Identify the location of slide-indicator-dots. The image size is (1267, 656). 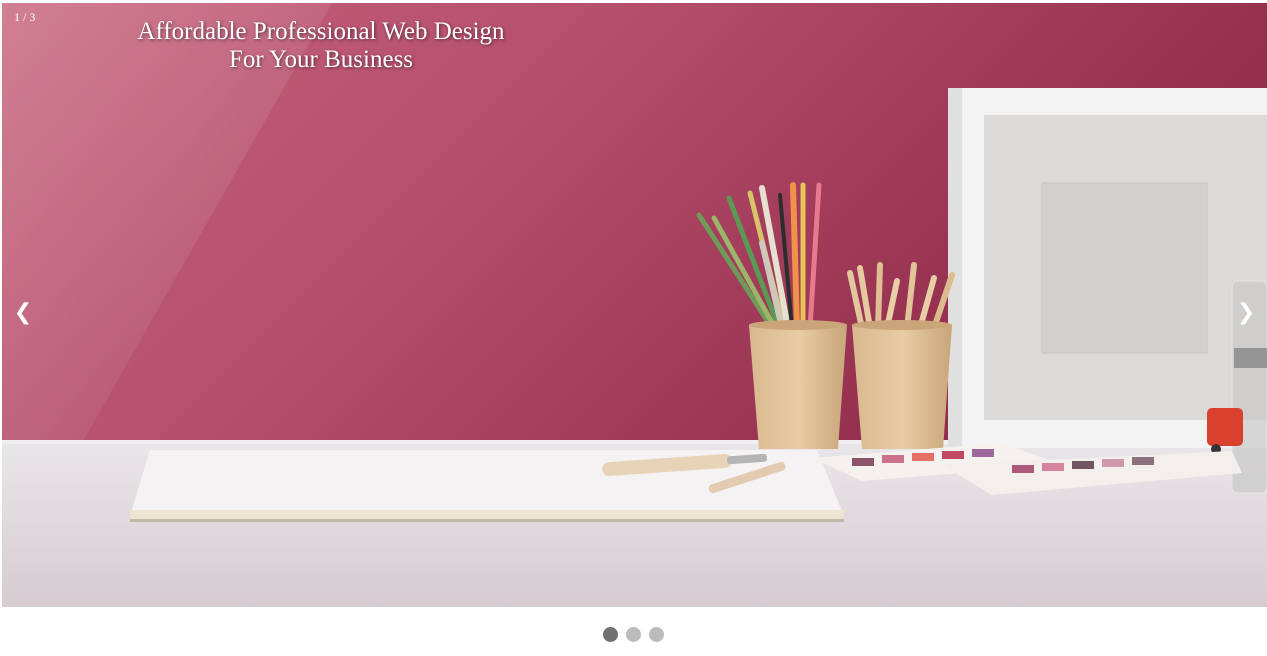
(633, 634).